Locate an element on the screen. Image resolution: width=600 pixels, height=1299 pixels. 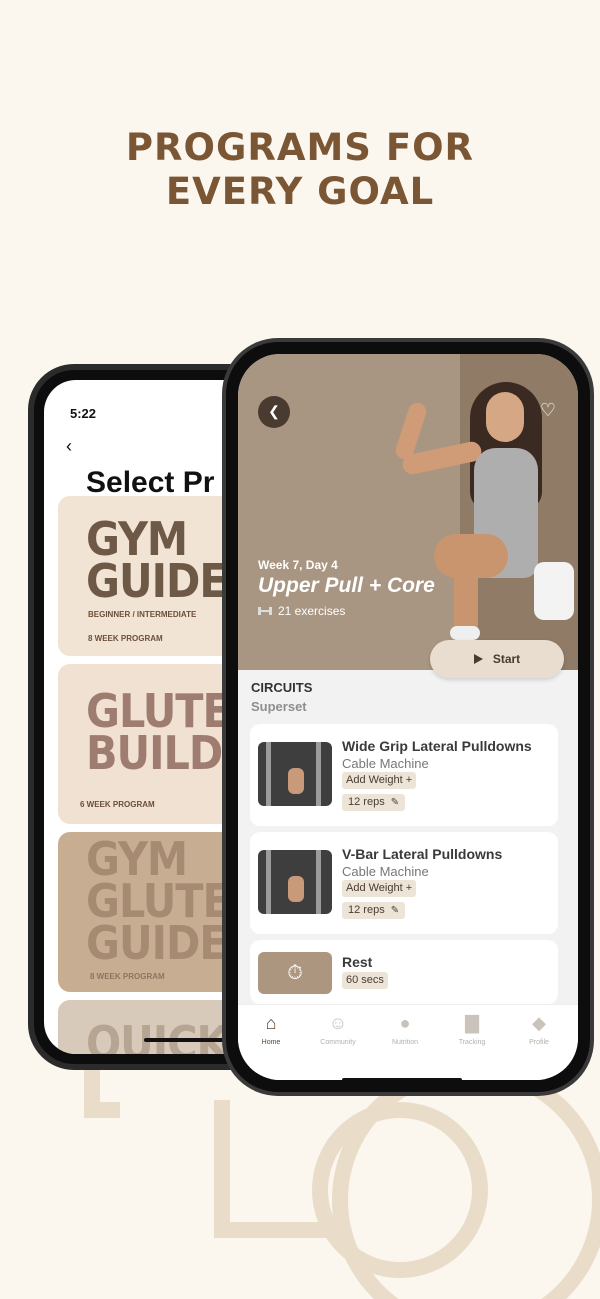
workout-title: Upper Pull + Core is located at coordinates (346, 585).